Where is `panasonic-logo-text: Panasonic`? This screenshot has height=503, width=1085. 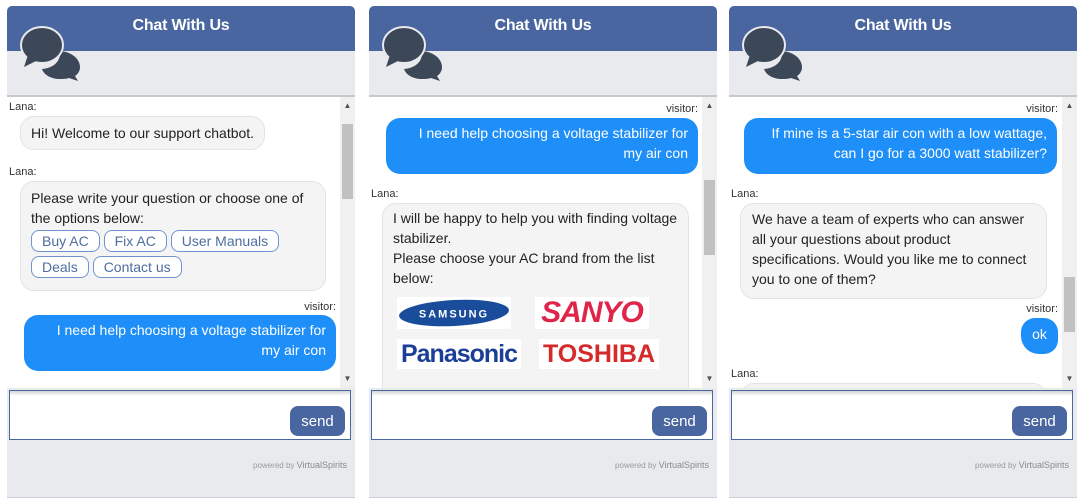
panasonic-logo-text: Panasonic is located at coordinates (459, 354).